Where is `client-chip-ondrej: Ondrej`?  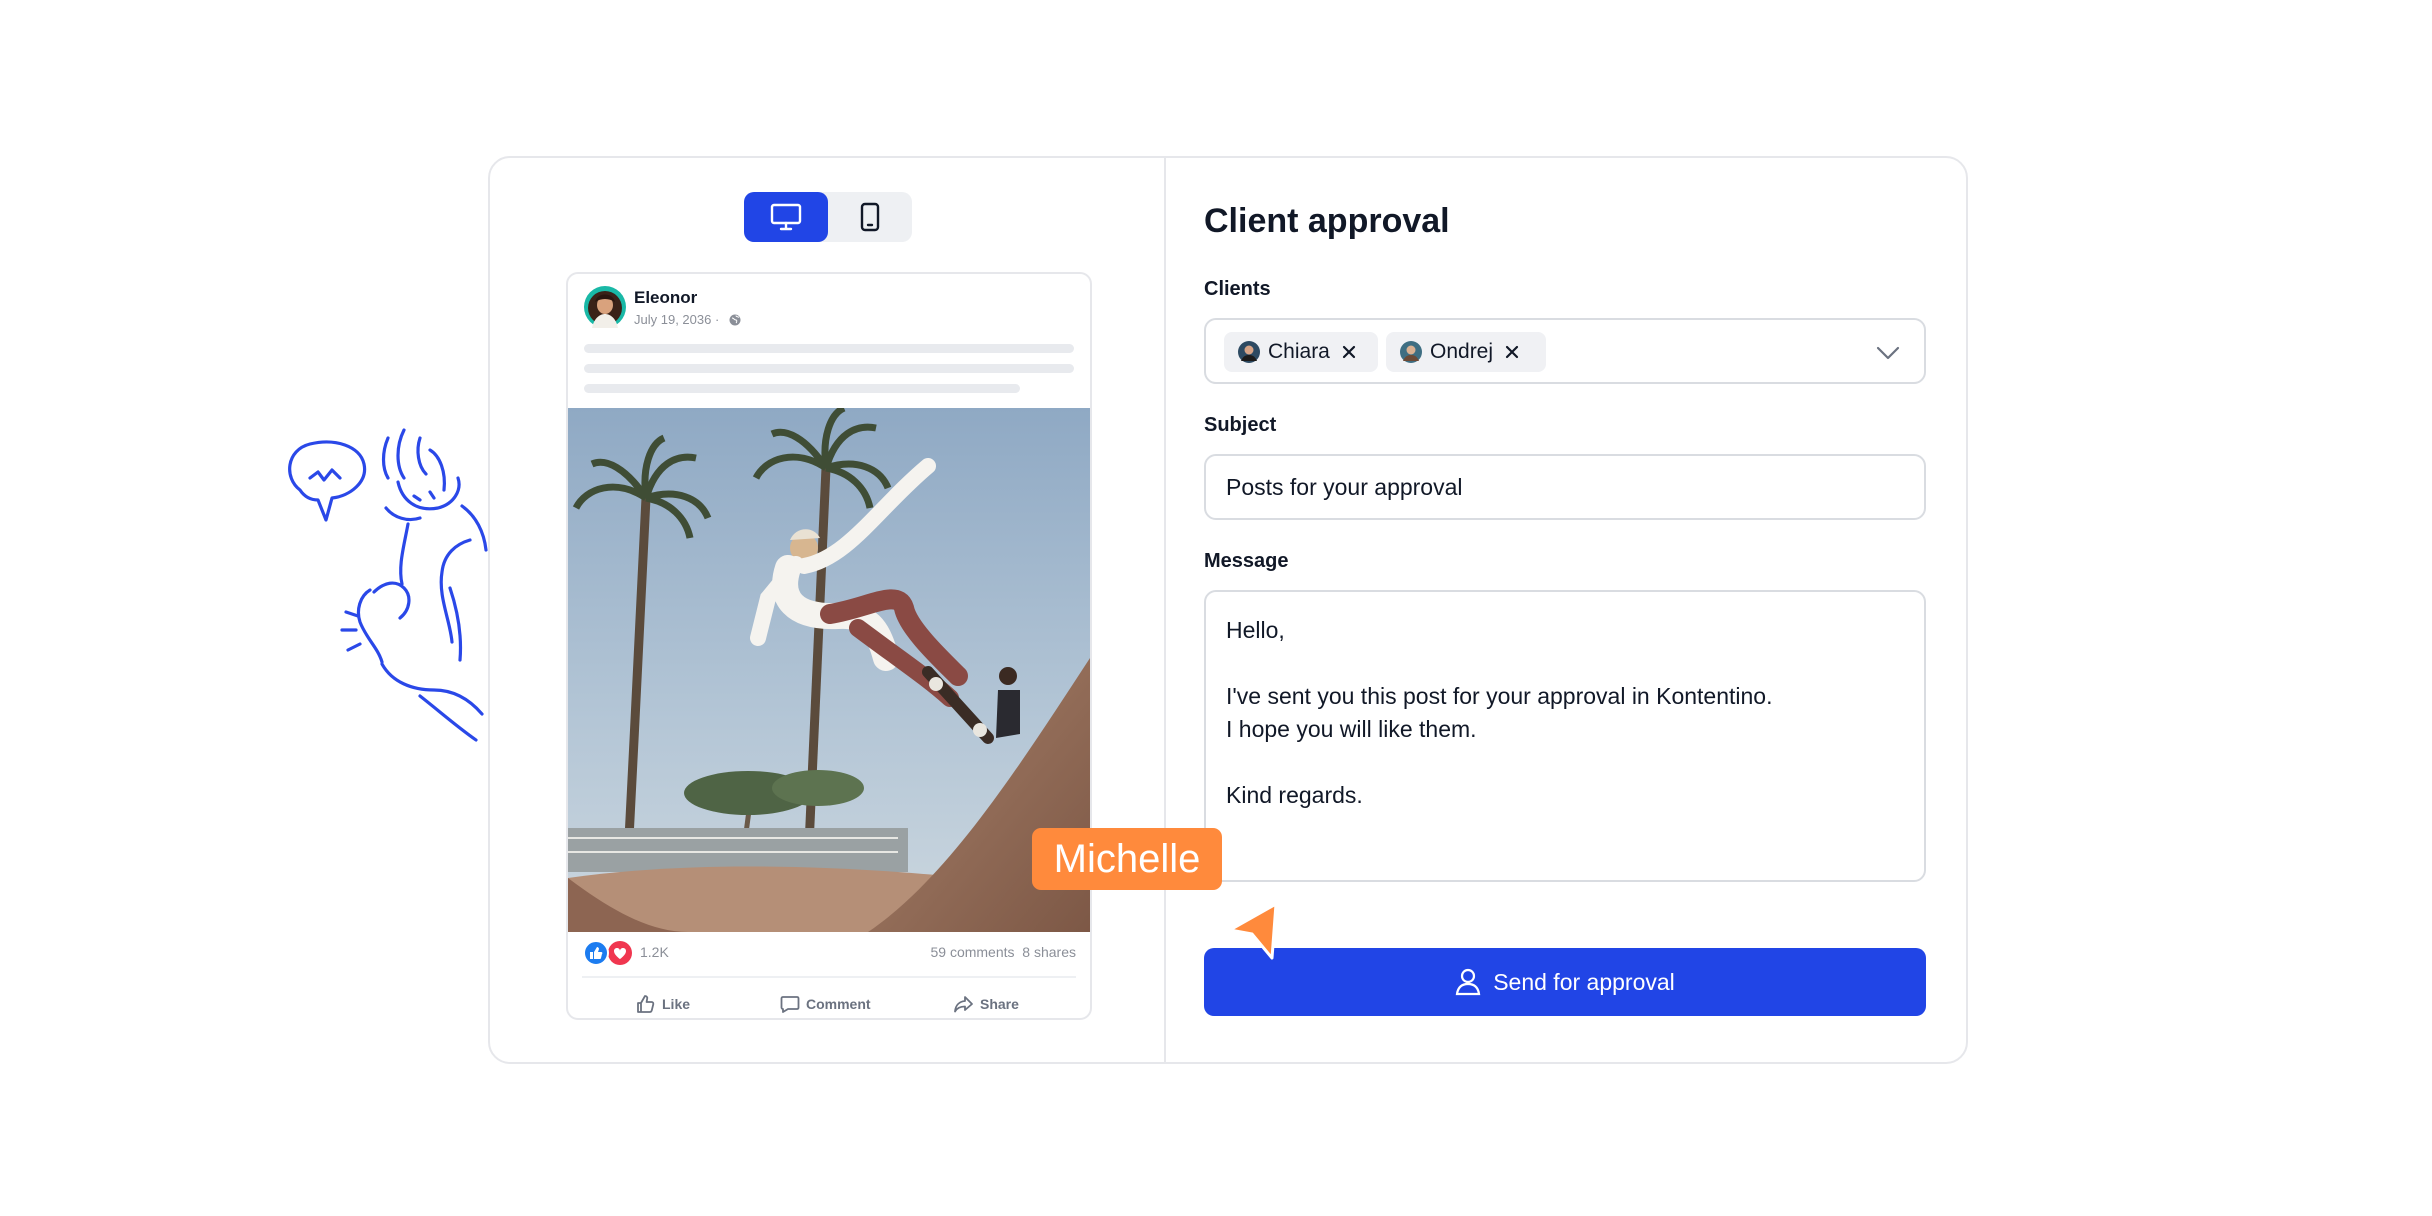 client-chip-ondrej: Ondrej is located at coordinates (1466, 352).